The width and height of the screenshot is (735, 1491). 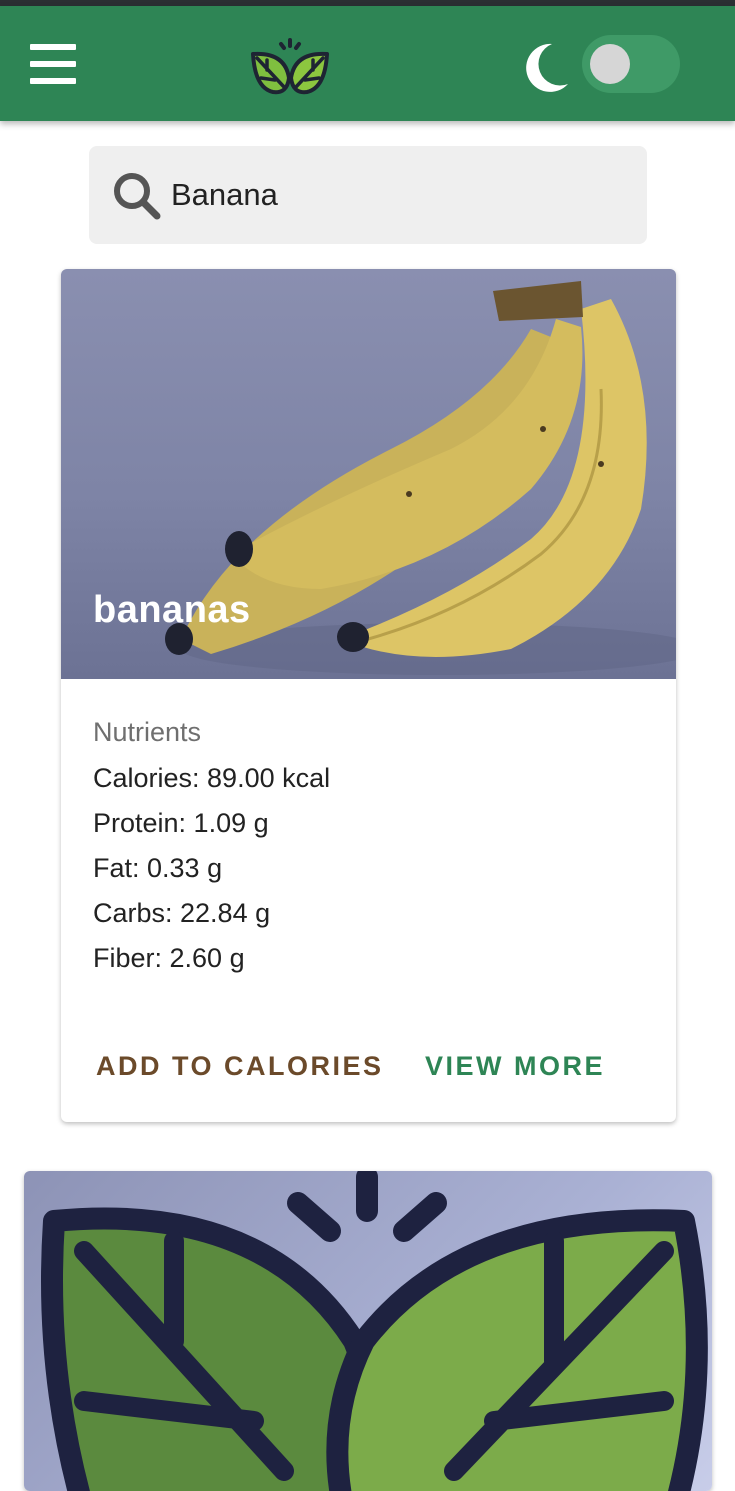 What do you see at coordinates (610, 64) in the screenshot?
I see `toggle-knob` at bounding box center [610, 64].